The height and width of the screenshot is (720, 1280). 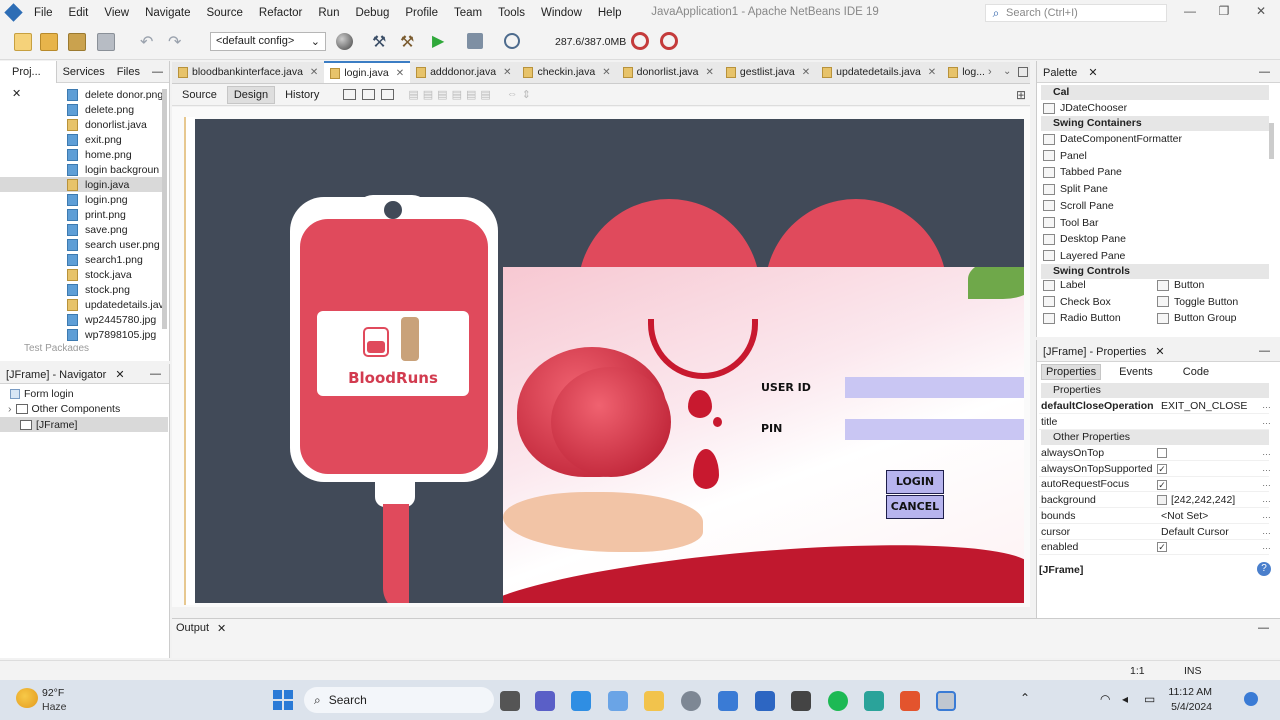 I want to click on memory-indicator: 287.6/387.0MB, so click(x=590, y=42).